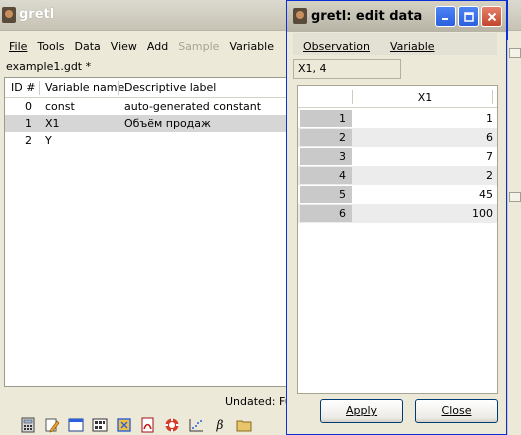 The height and width of the screenshot is (435, 521). What do you see at coordinates (347, 69) in the screenshot?
I see `cell-reference-field: X1, 4` at bounding box center [347, 69].